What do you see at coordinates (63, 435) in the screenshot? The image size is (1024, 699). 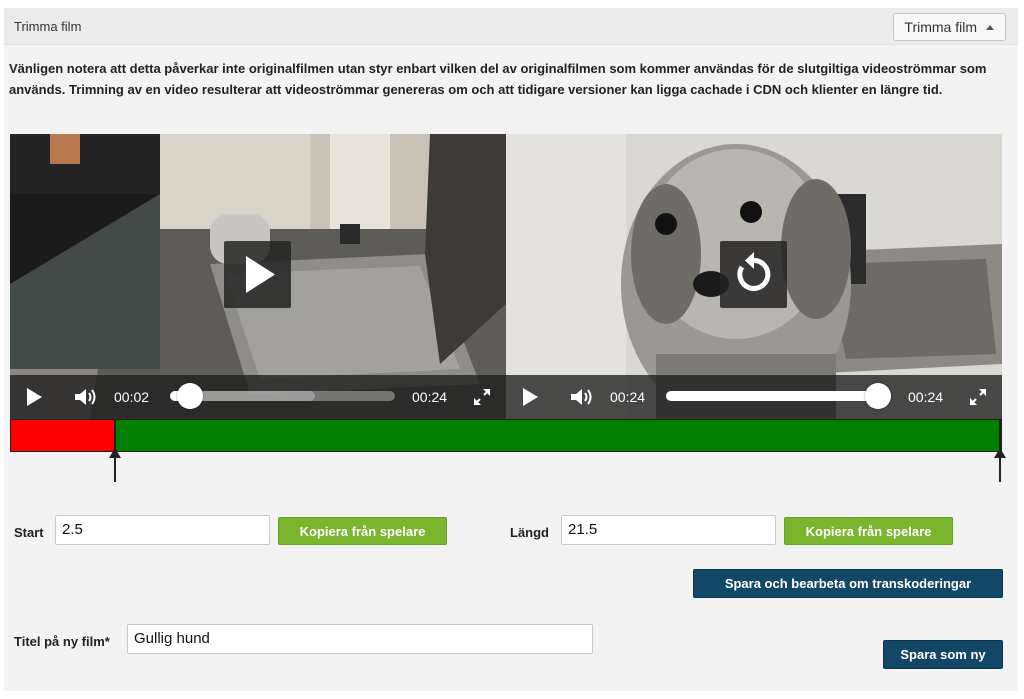 I see `trimmed-segment` at bounding box center [63, 435].